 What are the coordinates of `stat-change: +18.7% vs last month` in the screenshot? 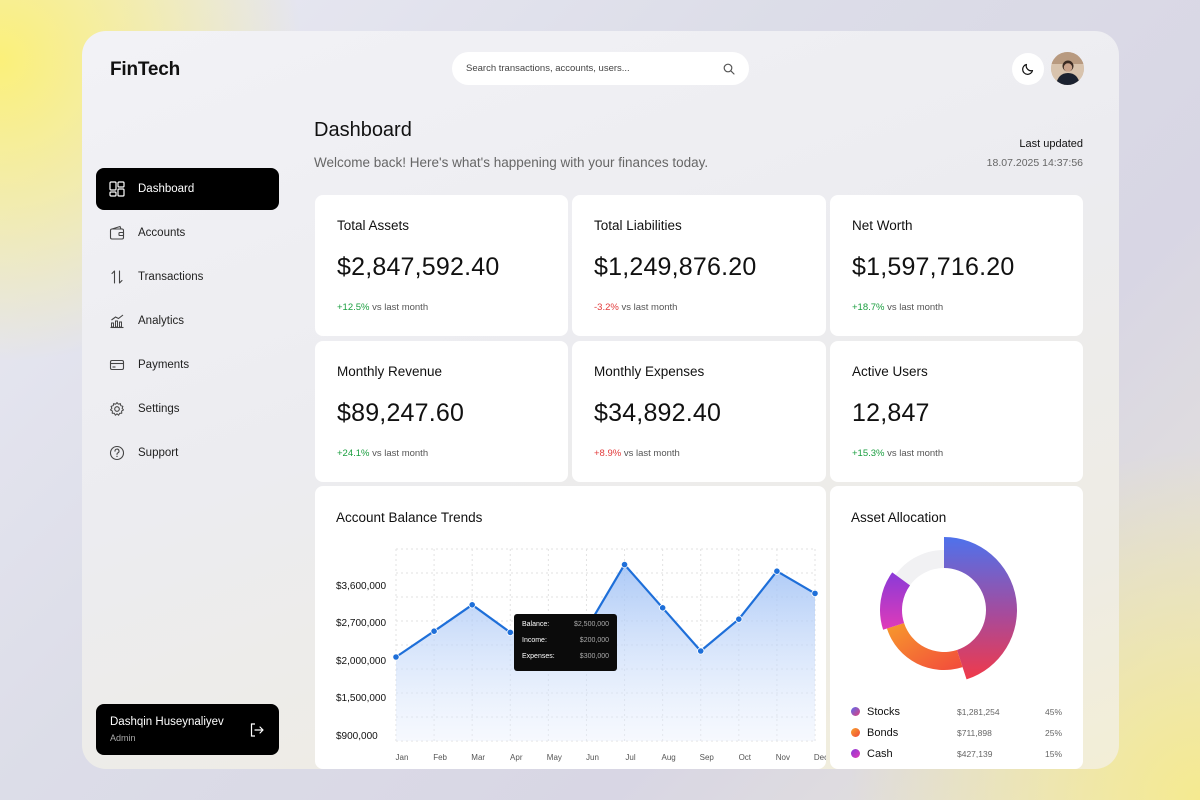 It's located at (956, 307).